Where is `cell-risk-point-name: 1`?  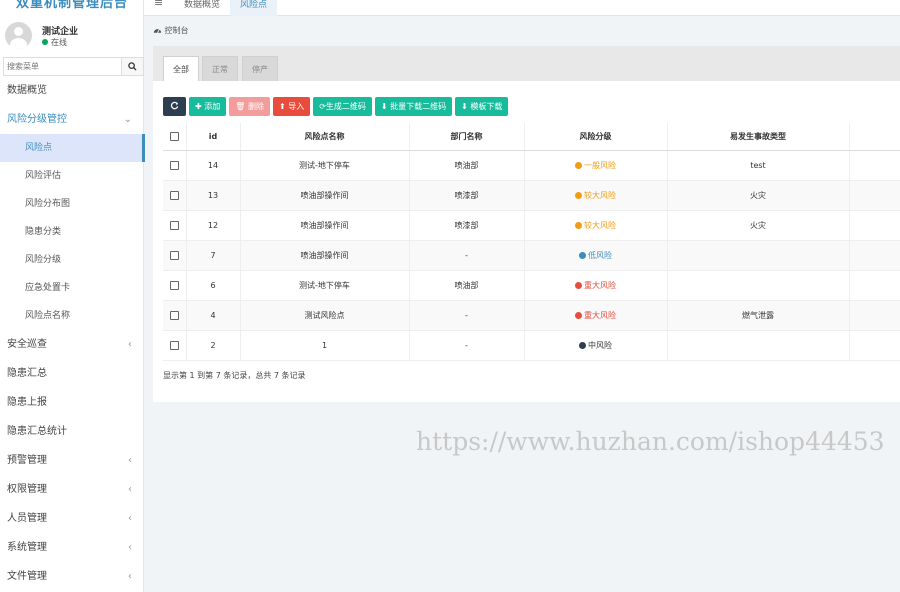 cell-risk-point-name: 1 is located at coordinates (325, 345).